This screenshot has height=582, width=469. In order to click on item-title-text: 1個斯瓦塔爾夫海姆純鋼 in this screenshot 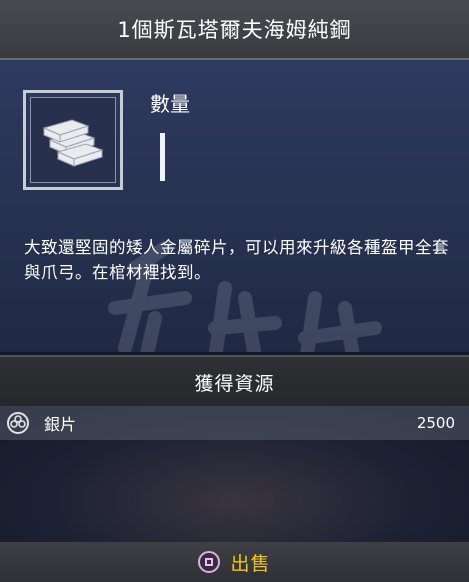, I will do `click(234, 30)`.